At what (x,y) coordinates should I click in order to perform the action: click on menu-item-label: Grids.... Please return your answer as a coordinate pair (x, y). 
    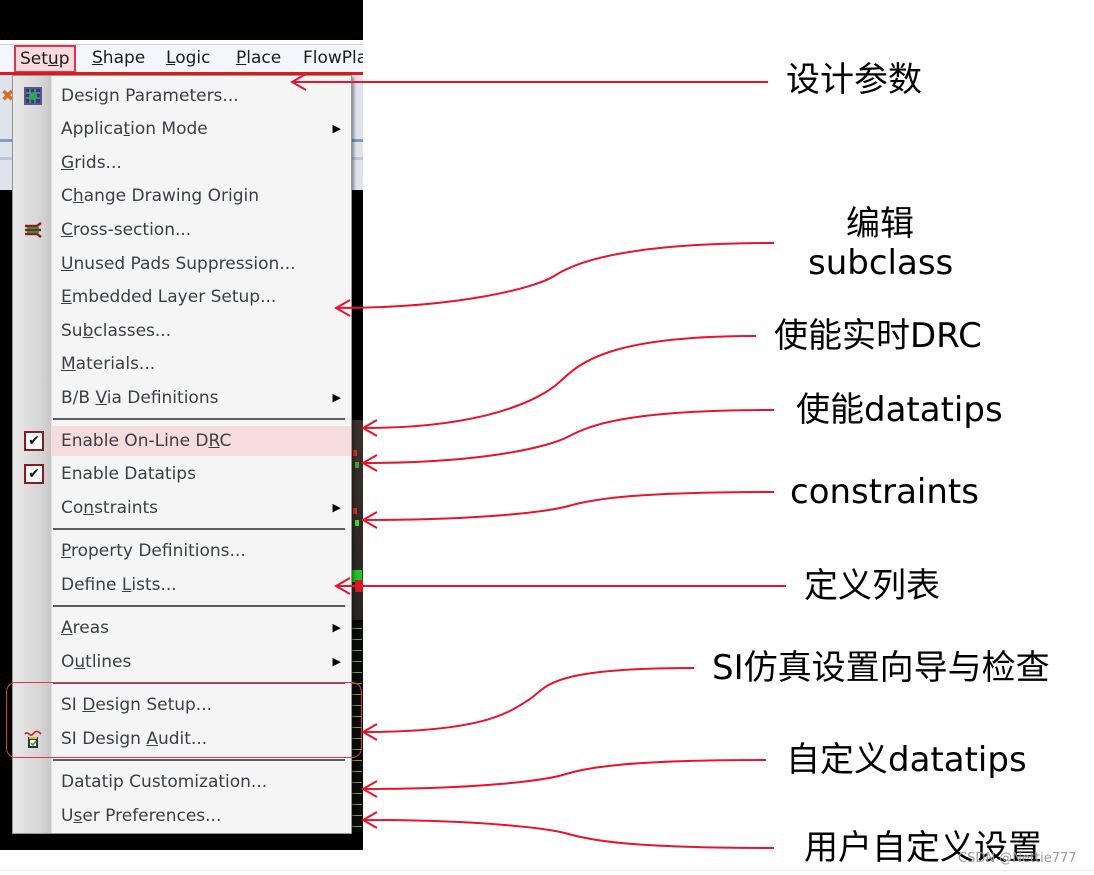
    Looking at the image, I should click on (91, 163).